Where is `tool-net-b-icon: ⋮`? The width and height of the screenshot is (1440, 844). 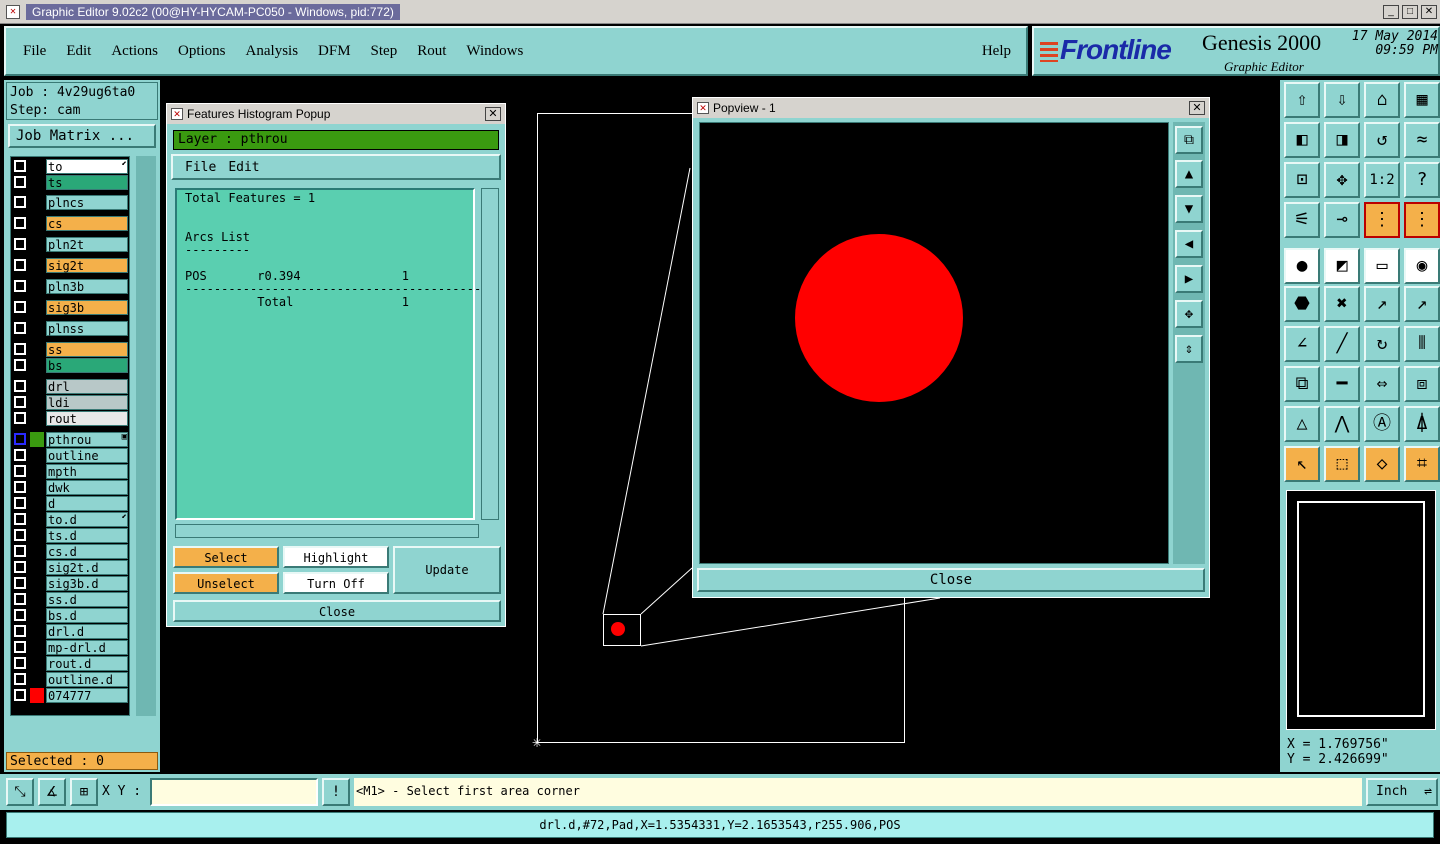 tool-net-b-icon: ⋮ is located at coordinates (1422, 220).